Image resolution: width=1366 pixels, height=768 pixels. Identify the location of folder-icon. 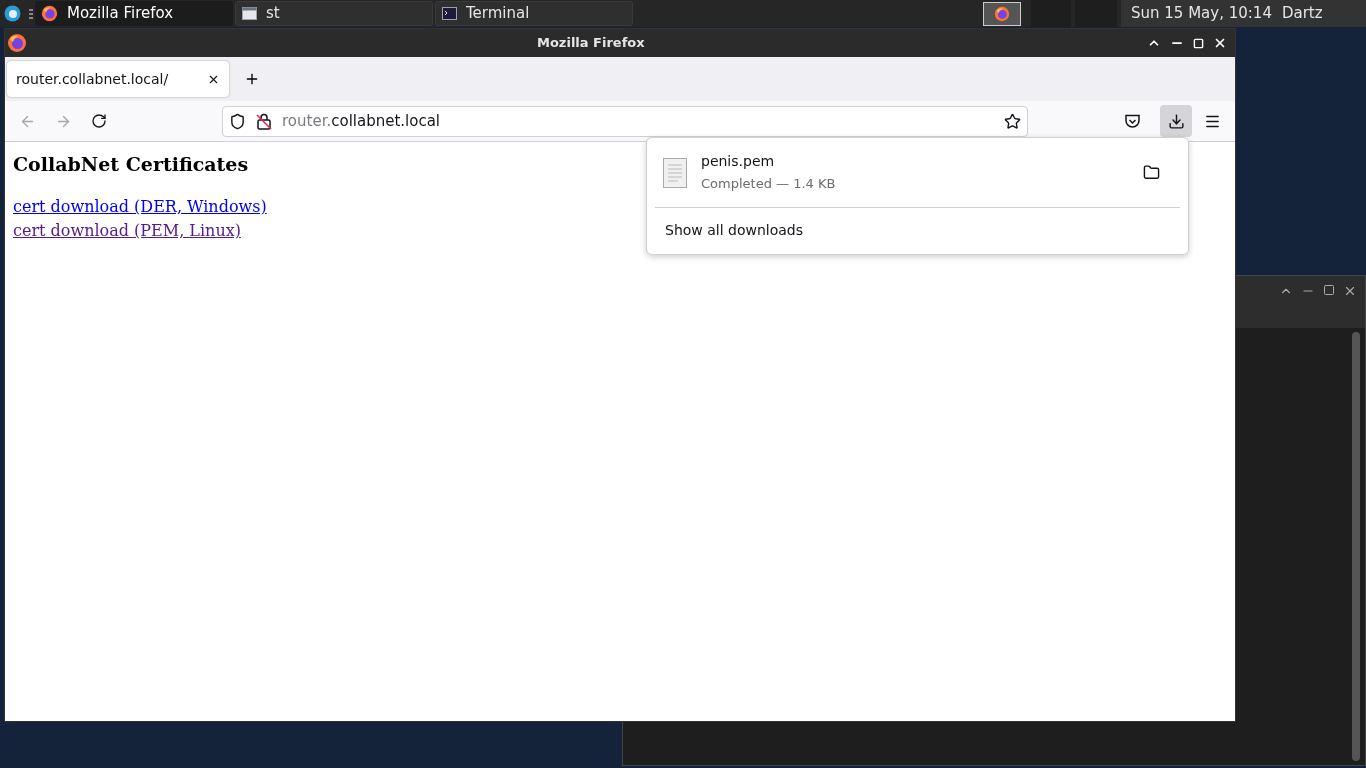
(1151, 172).